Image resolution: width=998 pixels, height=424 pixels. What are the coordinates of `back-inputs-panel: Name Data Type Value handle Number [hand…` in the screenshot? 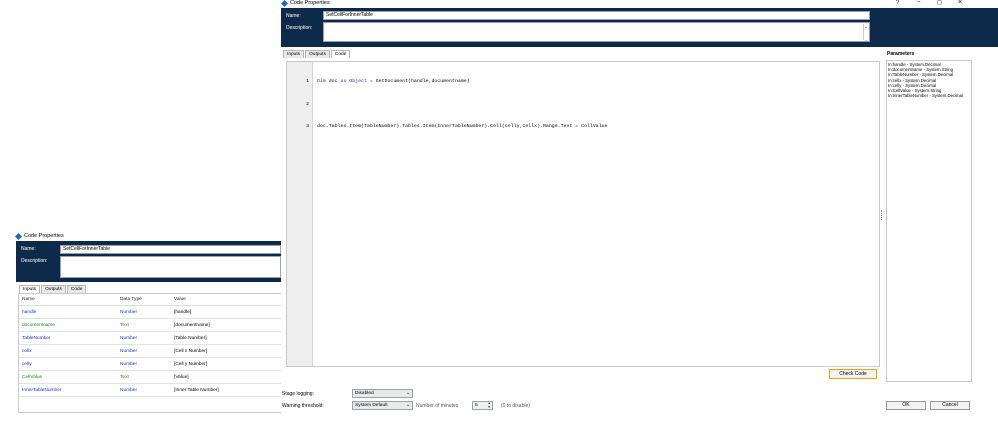 It's located at (151, 353).